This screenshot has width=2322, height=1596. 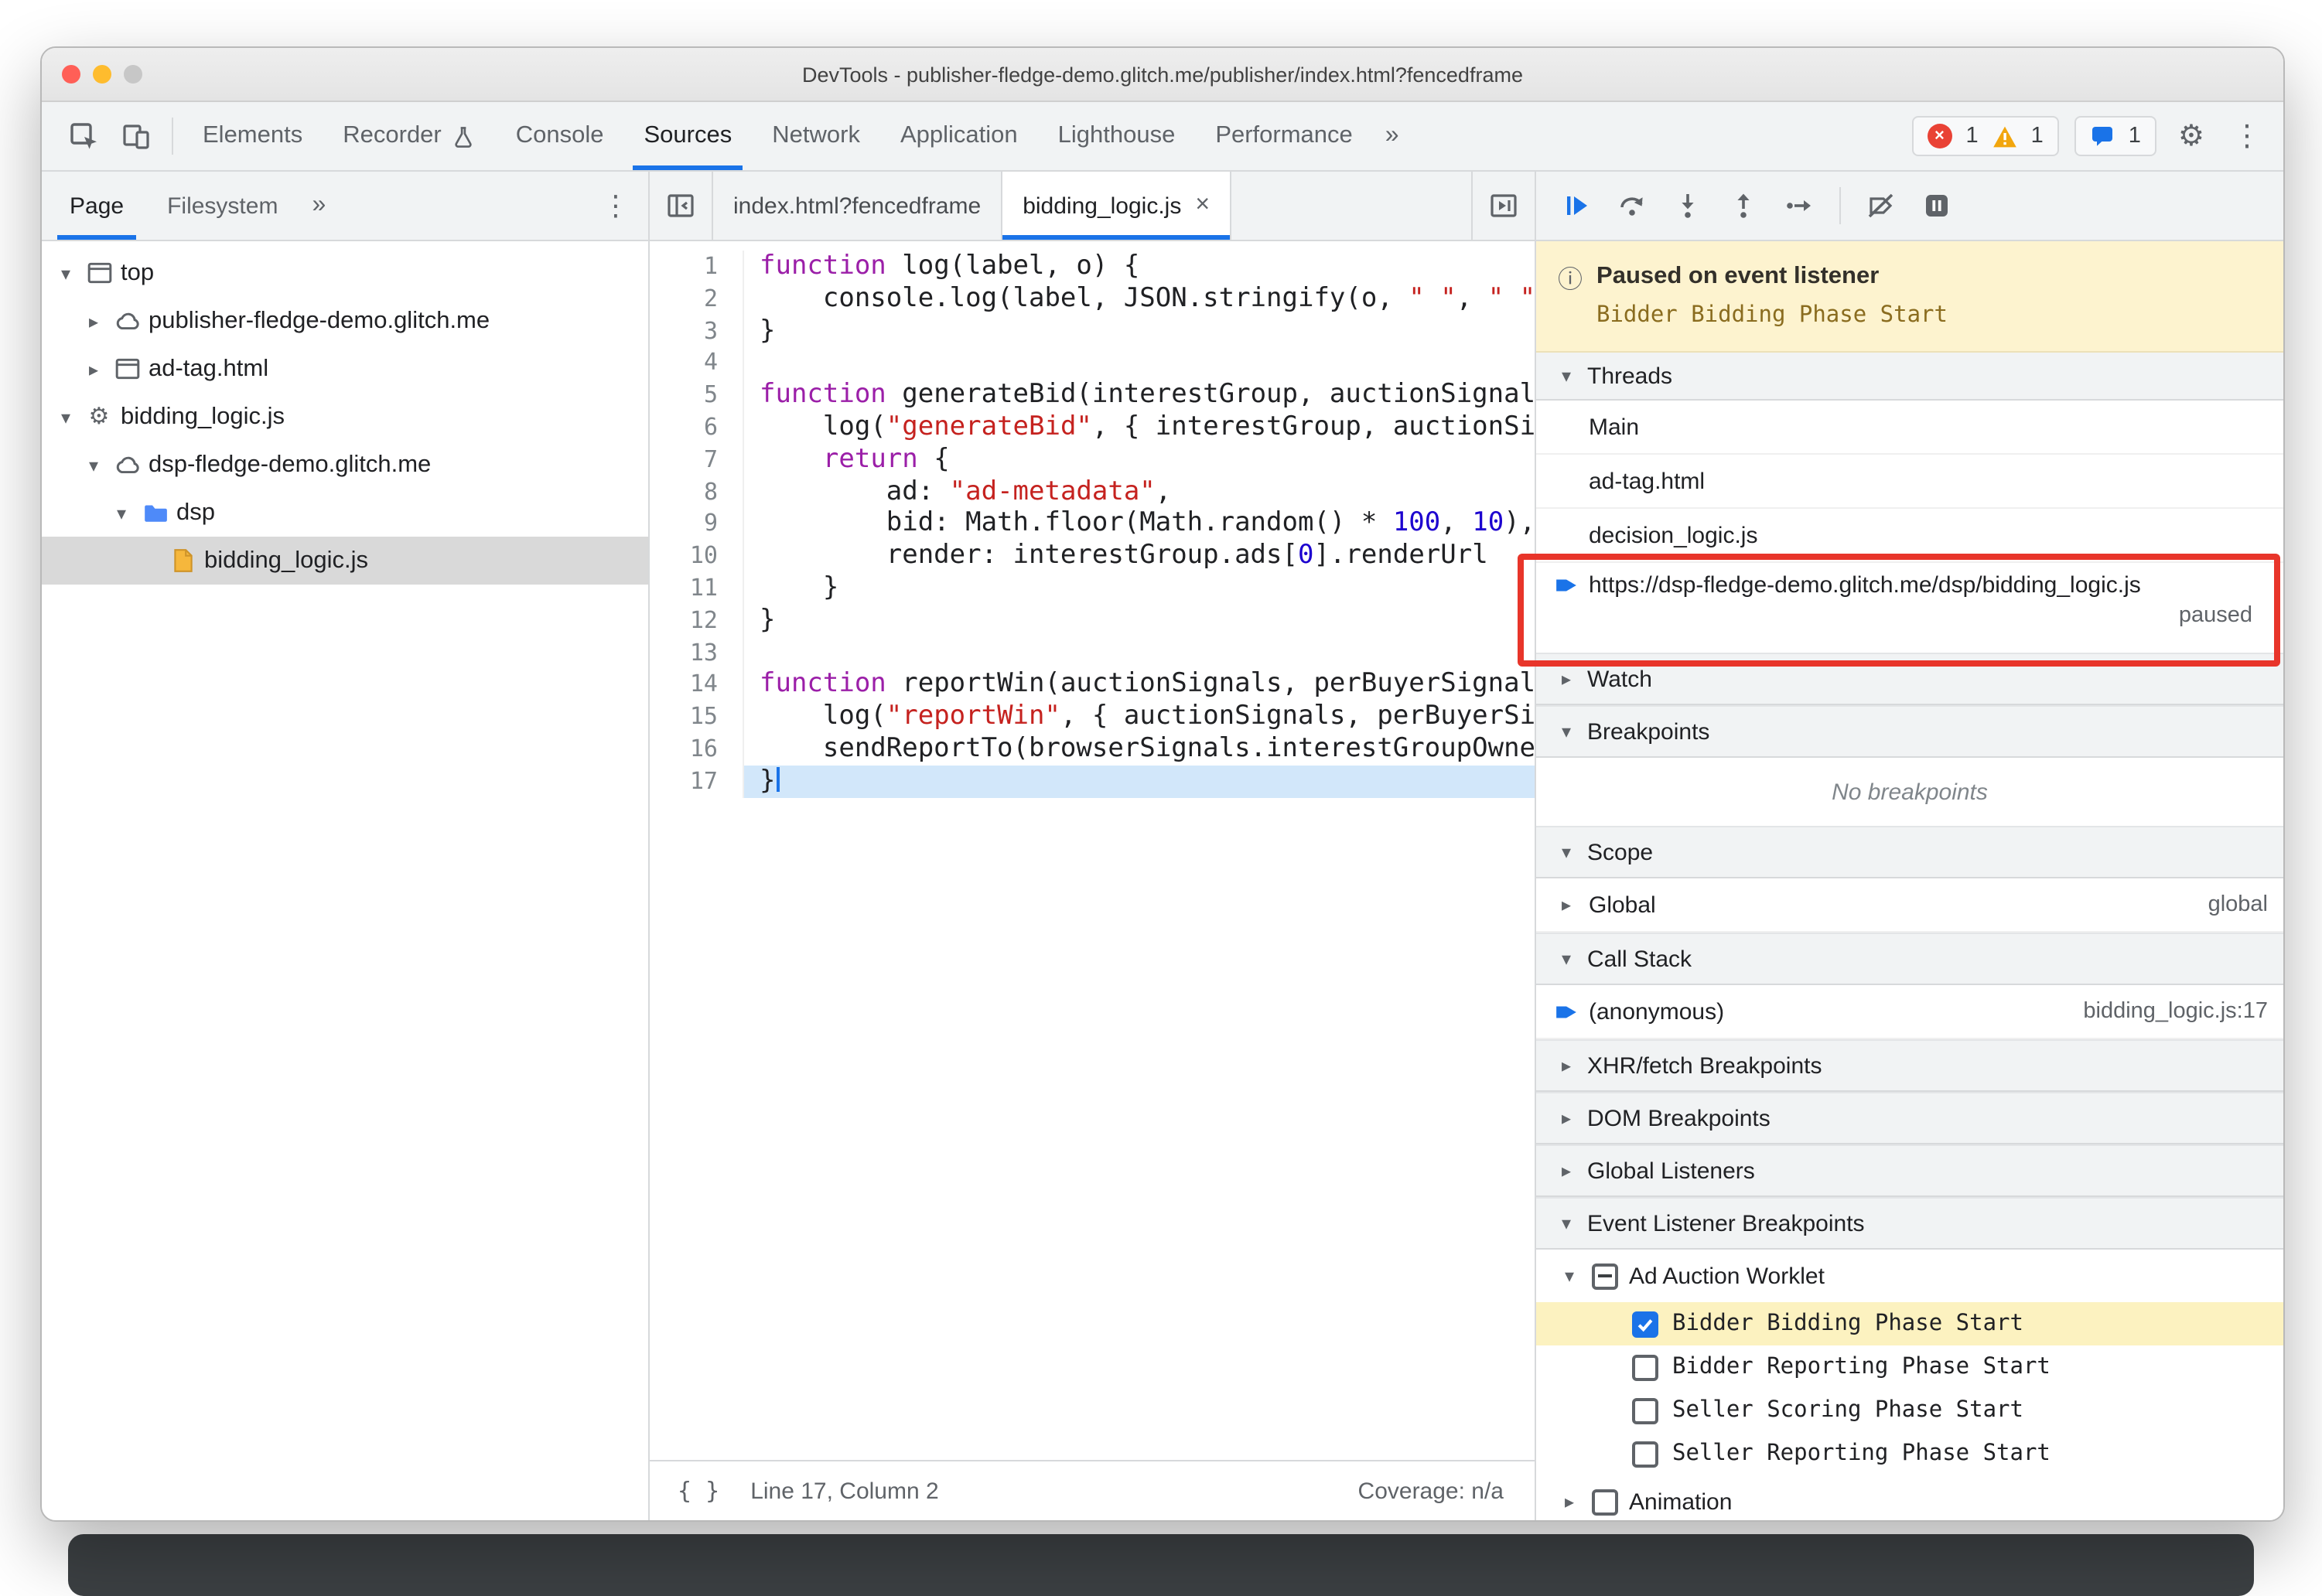 What do you see at coordinates (409, 136) in the screenshot?
I see `panel-tab-recorder: Recorder` at bounding box center [409, 136].